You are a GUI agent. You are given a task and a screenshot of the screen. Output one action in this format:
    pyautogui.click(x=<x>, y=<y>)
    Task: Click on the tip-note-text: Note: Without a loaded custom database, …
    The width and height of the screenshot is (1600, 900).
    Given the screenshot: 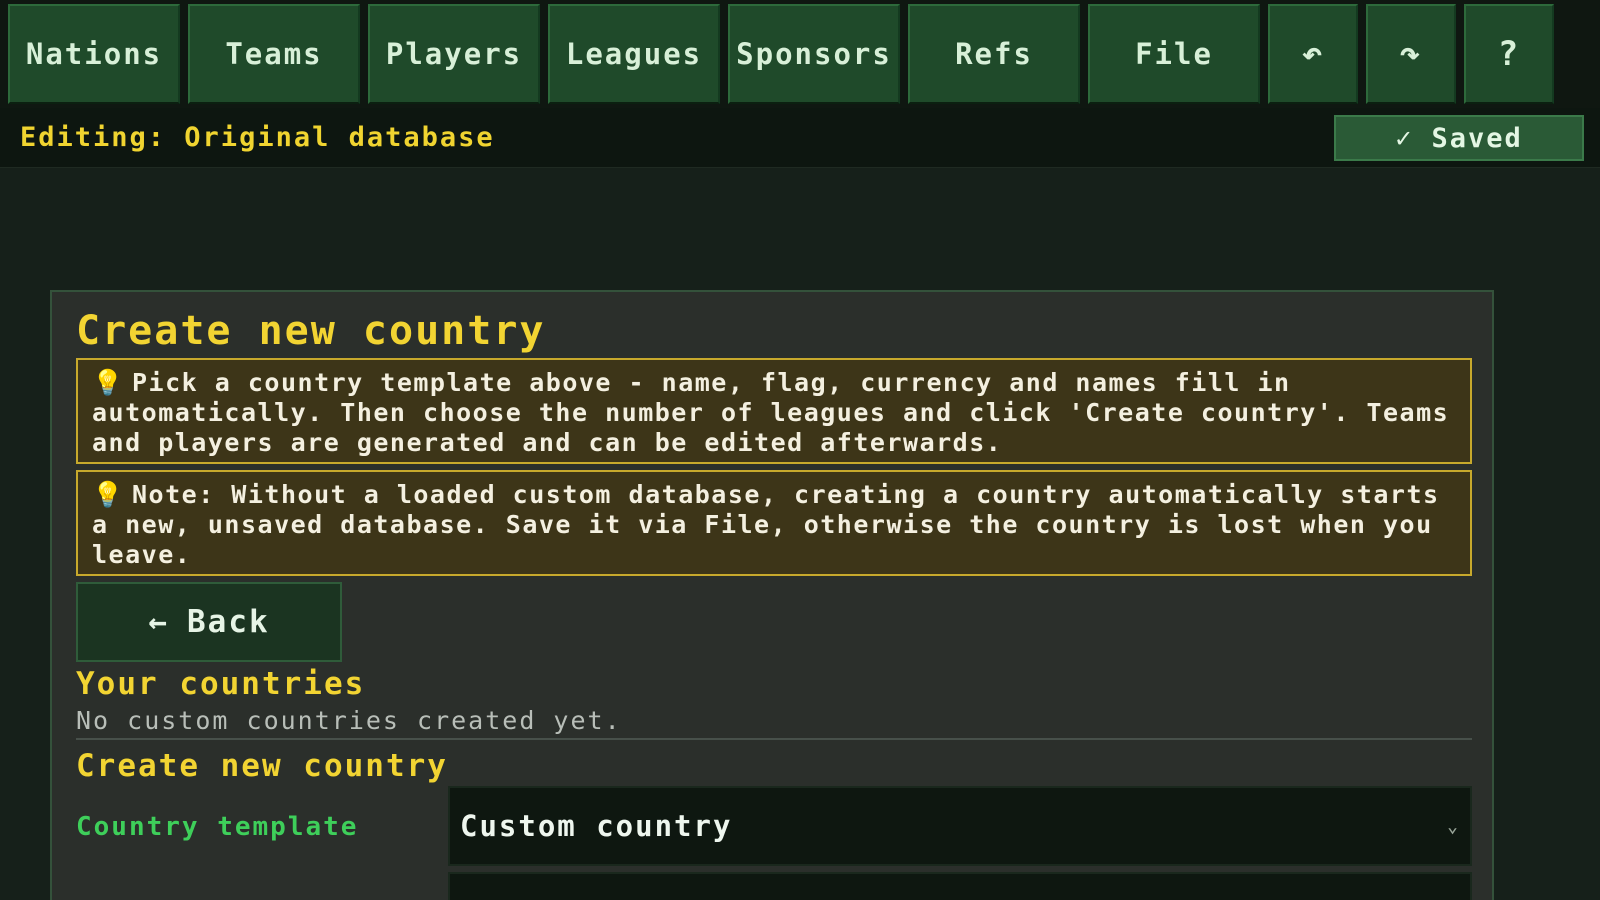 What is the action you would take?
    pyautogui.click(x=766, y=524)
    